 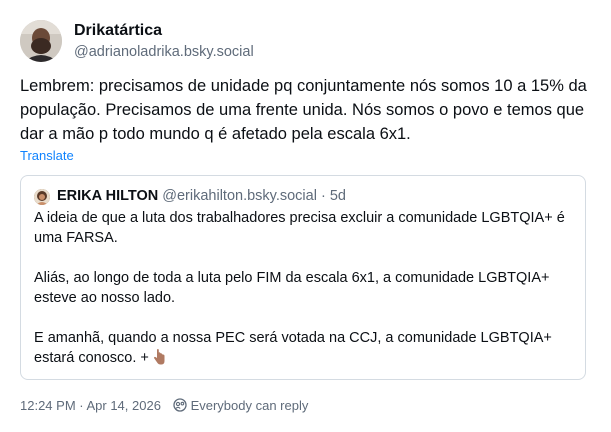 I want to click on quote-author-name: ERIKA HILTON, so click(x=108, y=196).